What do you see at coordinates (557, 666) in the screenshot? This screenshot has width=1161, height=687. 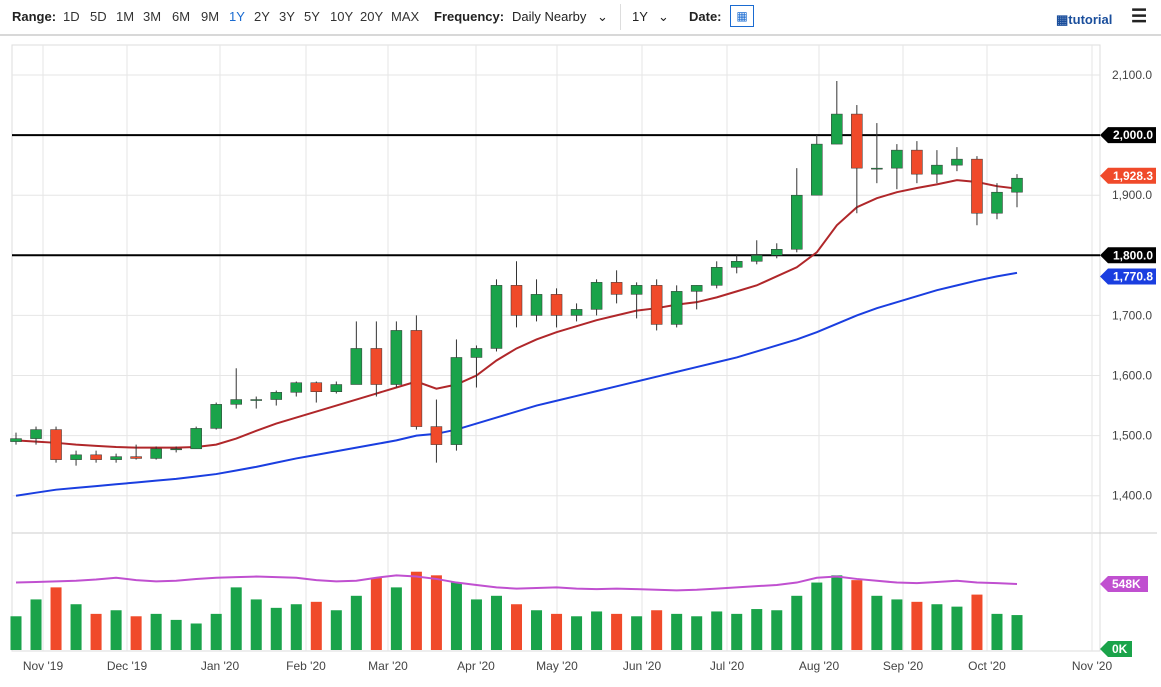 I see `x-tick-label: May '20` at bounding box center [557, 666].